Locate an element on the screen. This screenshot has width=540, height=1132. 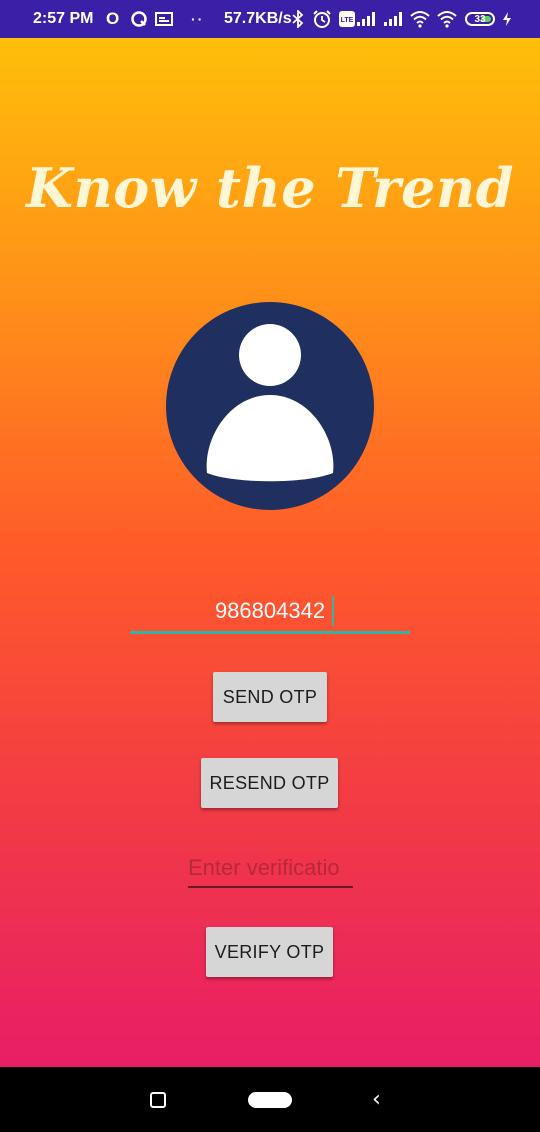
card-icon is located at coordinates (164, 19).